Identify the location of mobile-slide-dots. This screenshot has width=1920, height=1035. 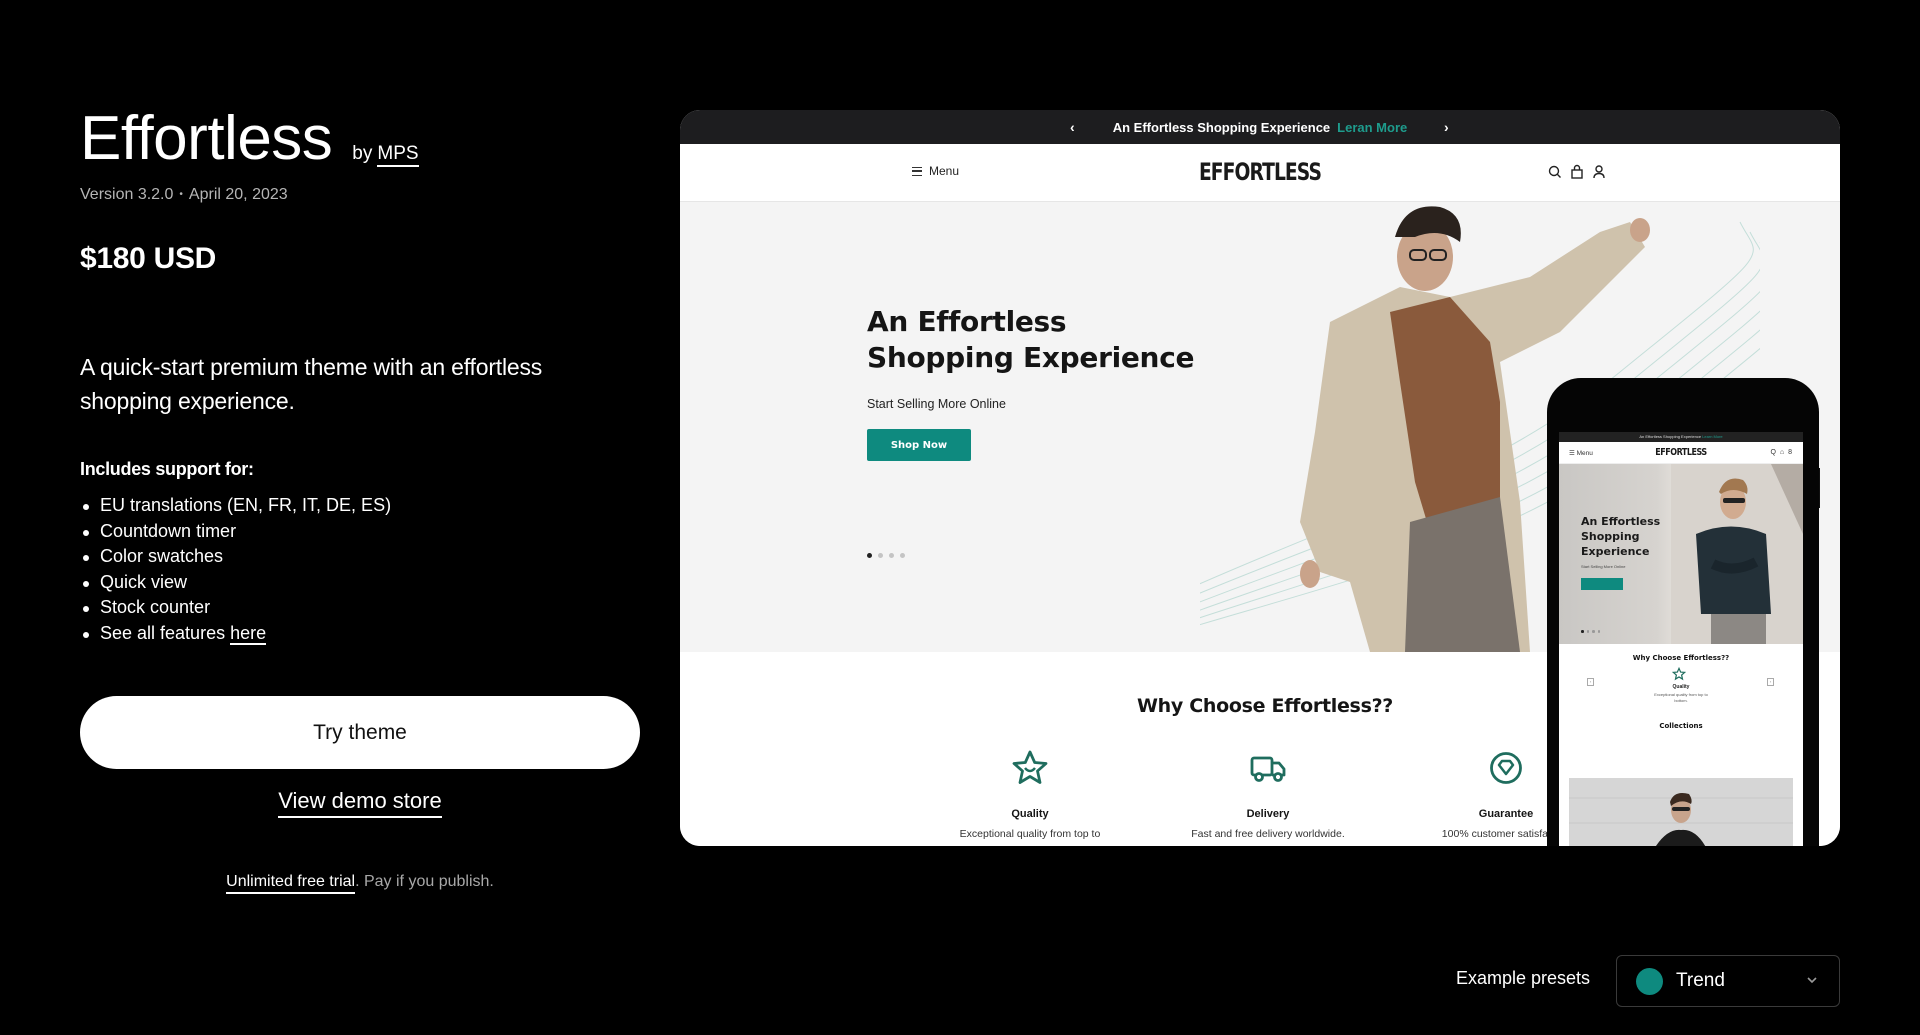
(1590, 631).